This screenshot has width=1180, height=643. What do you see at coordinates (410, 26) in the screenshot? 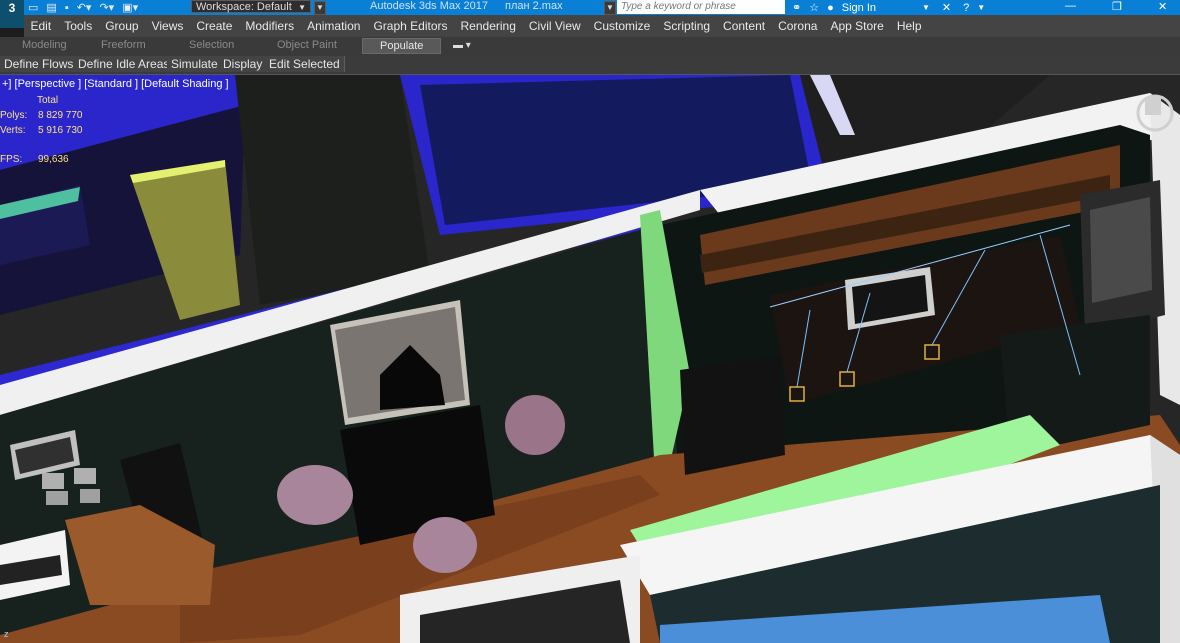
I see `menu-graph-editors: Graph Editors` at bounding box center [410, 26].